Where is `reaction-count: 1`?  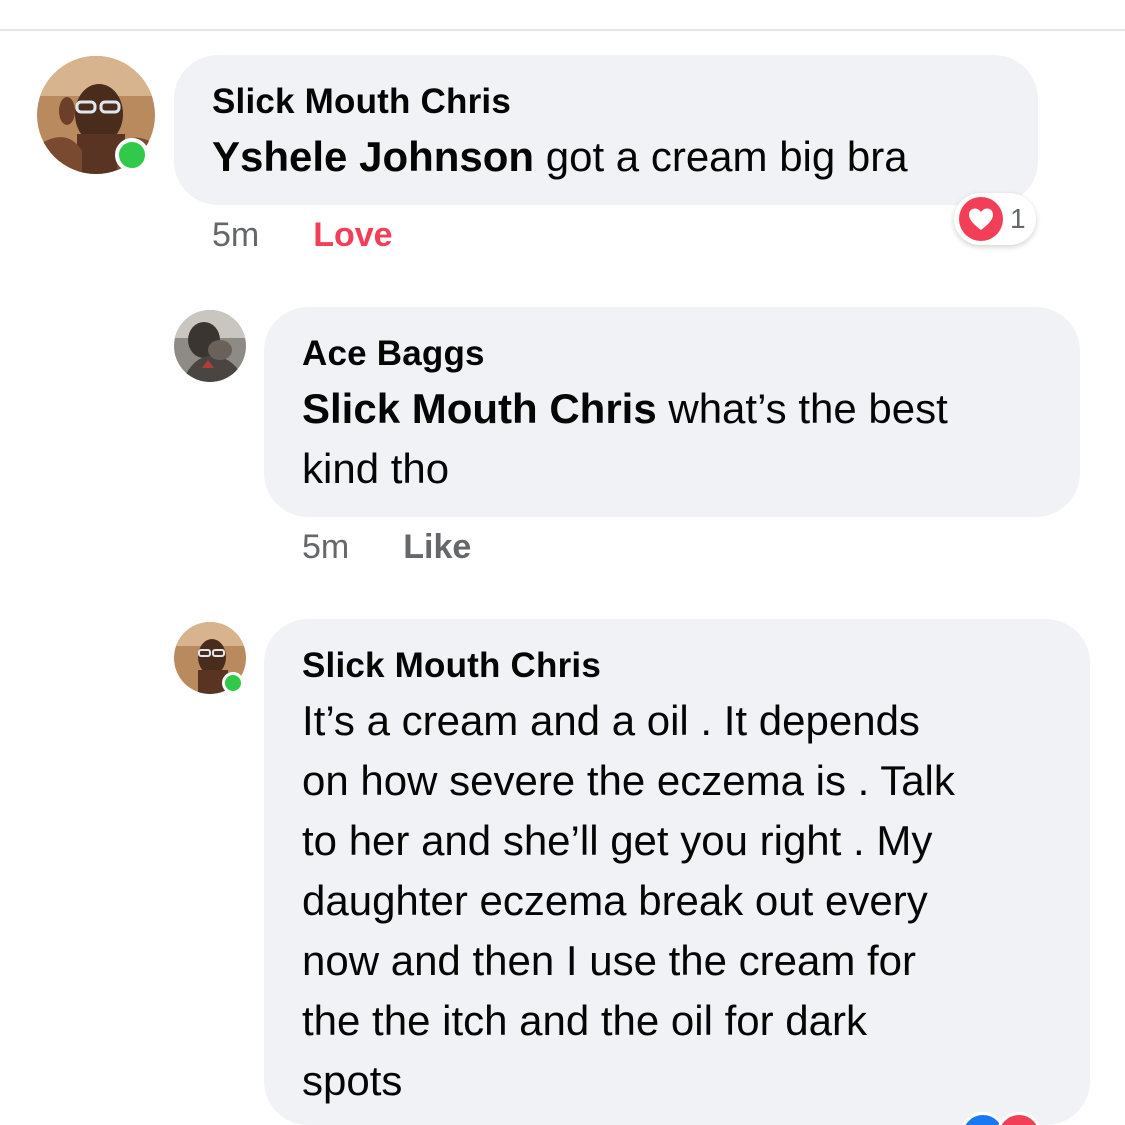
reaction-count: 1 is located at coordinates (1018, 218).